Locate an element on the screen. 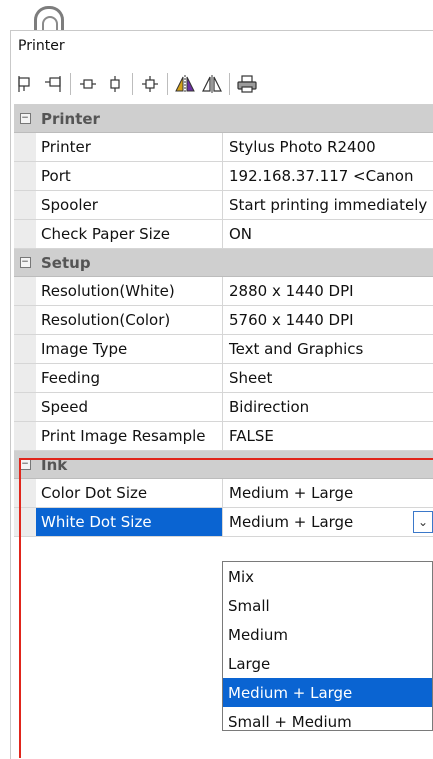 The width and height of the screenshot is (433, 759). white-dot-size-select: Medium + Large ⌄ is located at coordinates (328, 522).